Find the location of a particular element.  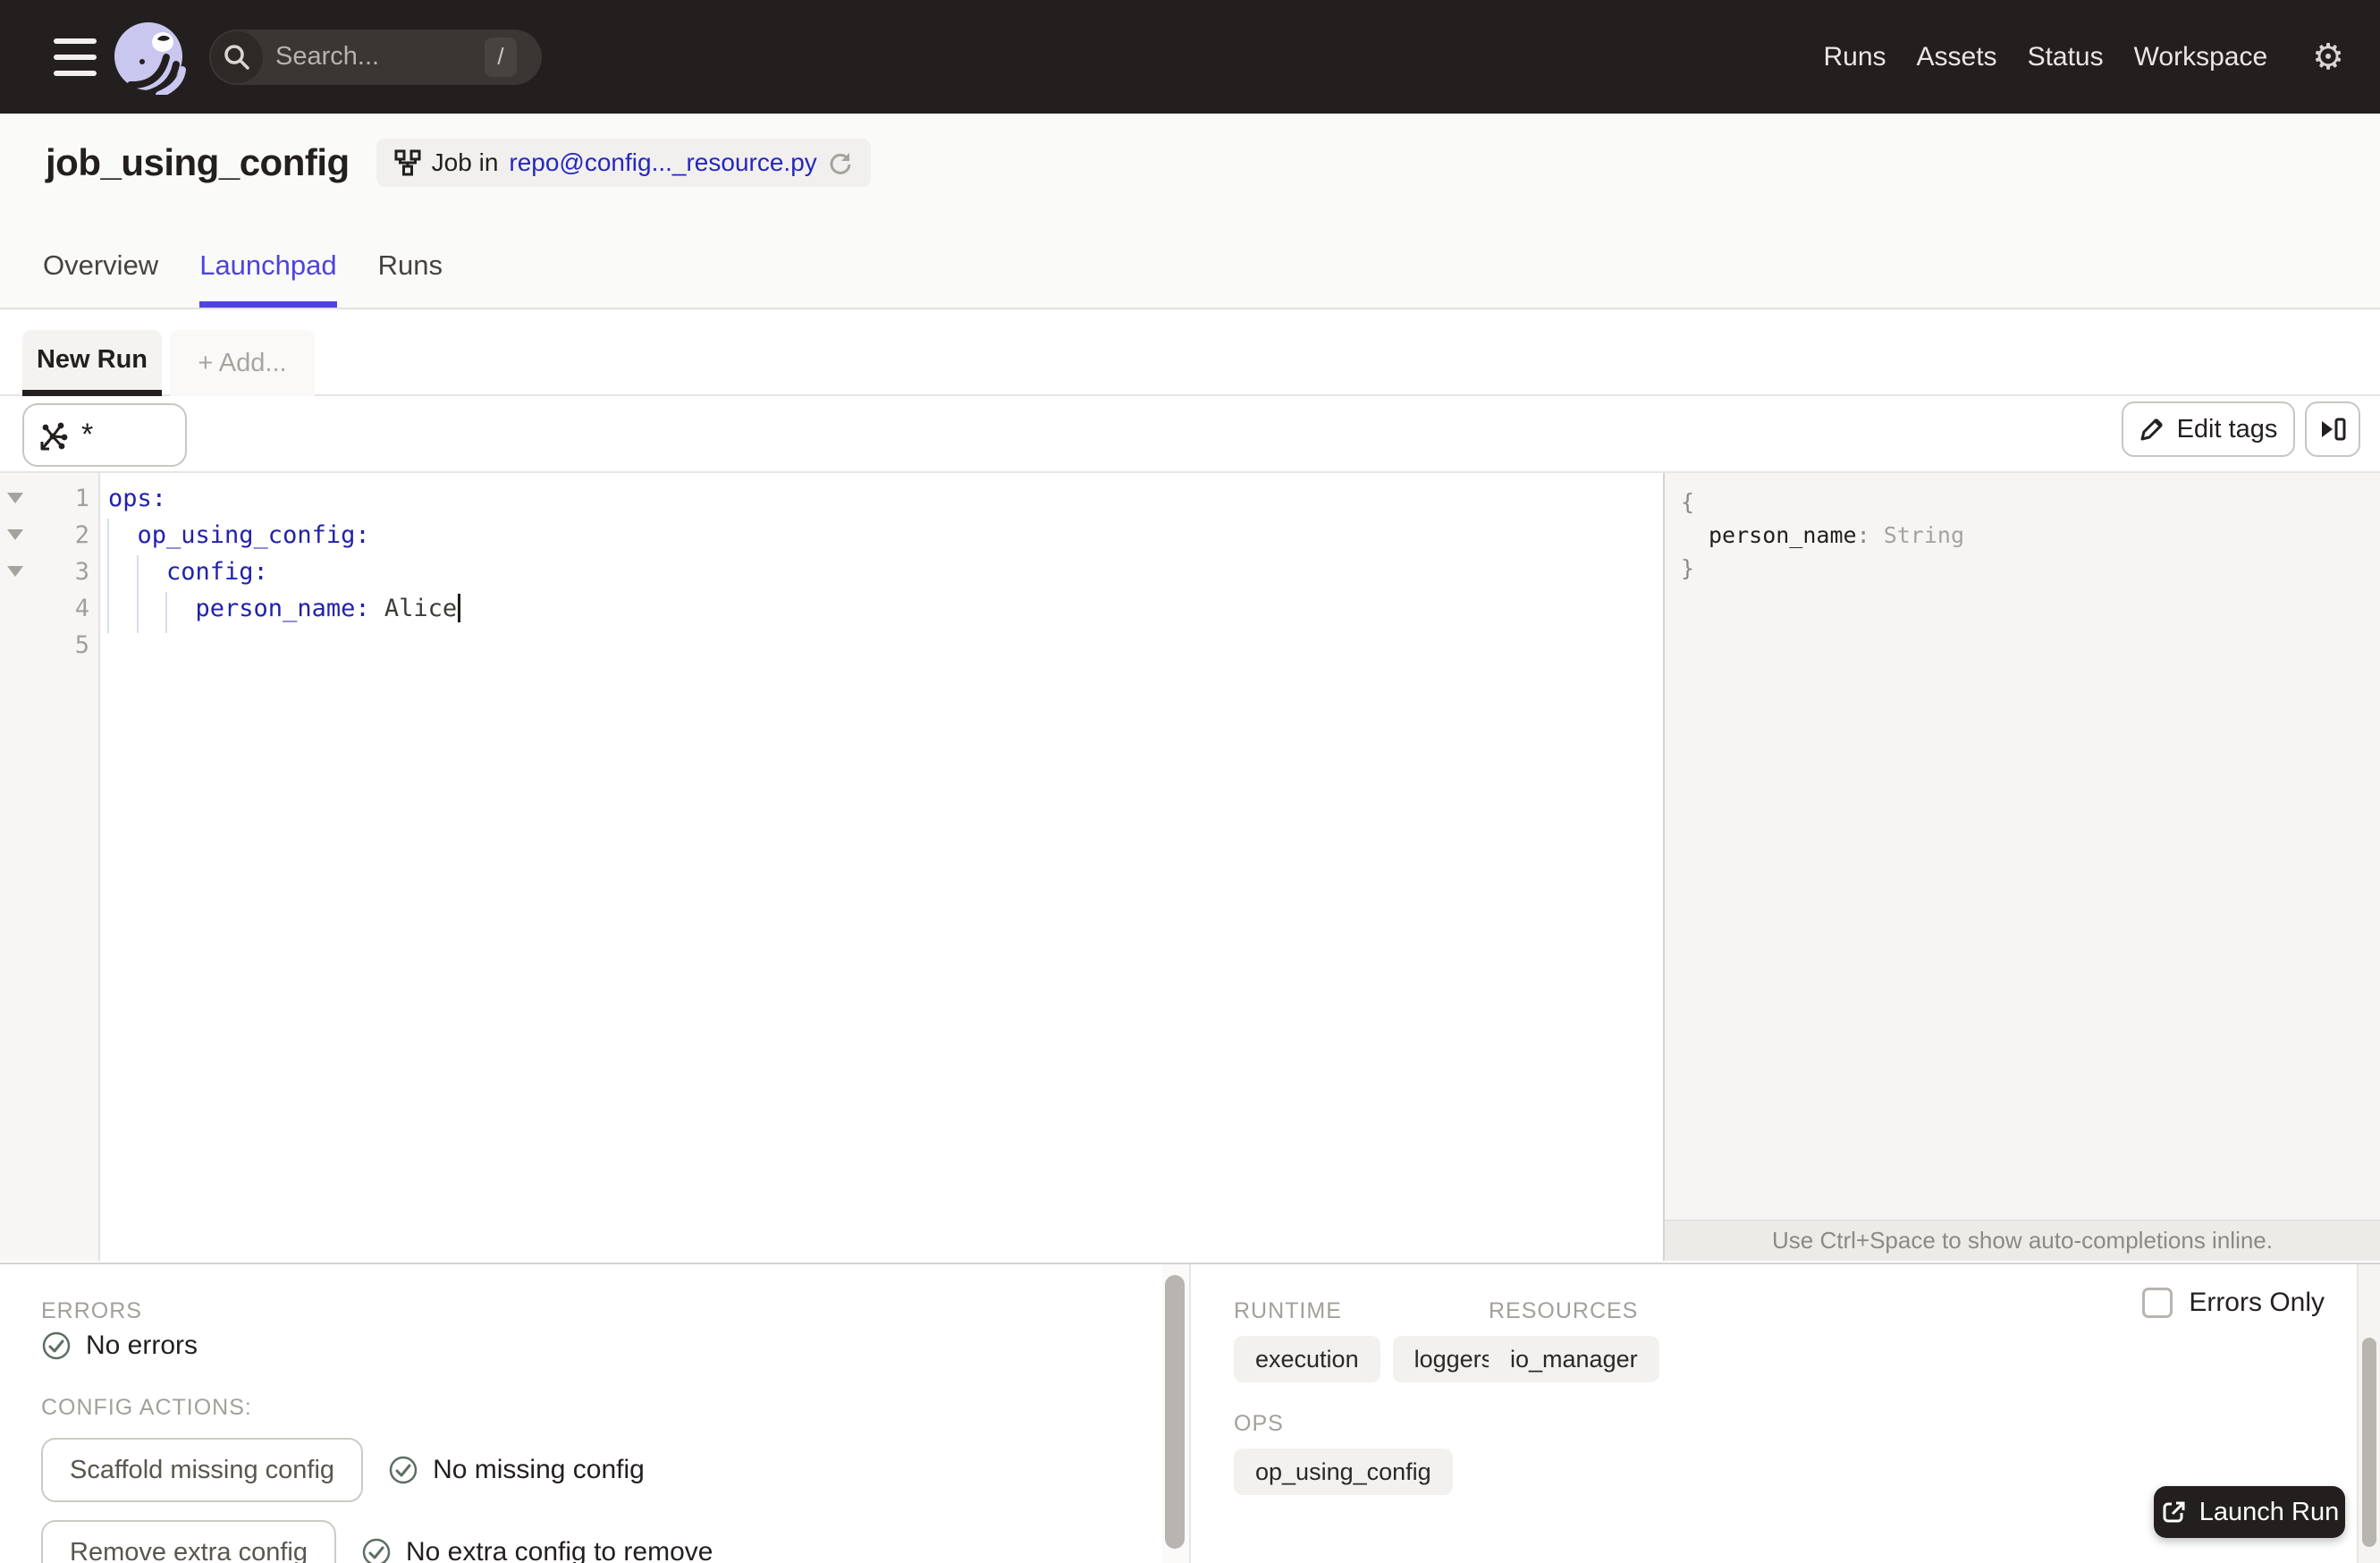

schema-view: { person_name: String } is located at coordinates (1823, 535).